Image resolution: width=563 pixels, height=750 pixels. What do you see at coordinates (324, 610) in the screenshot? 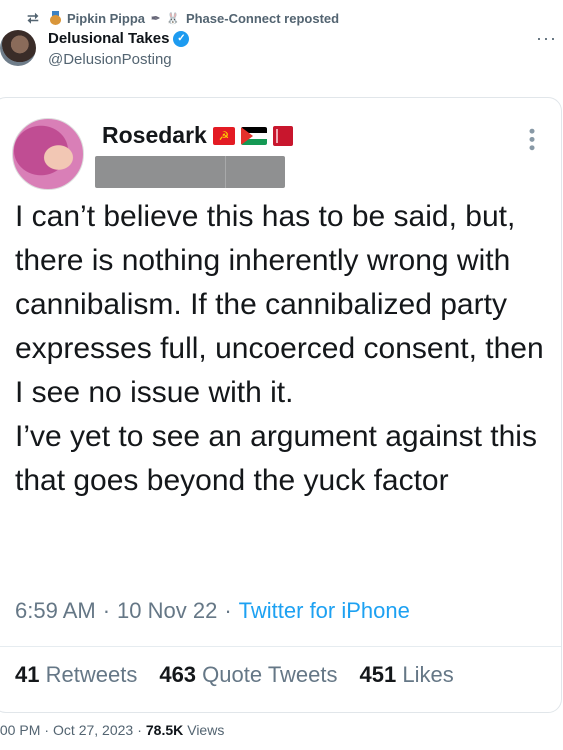
I see `screenshot-source: Twitter for iPhone` at bounding box center [324, 610].